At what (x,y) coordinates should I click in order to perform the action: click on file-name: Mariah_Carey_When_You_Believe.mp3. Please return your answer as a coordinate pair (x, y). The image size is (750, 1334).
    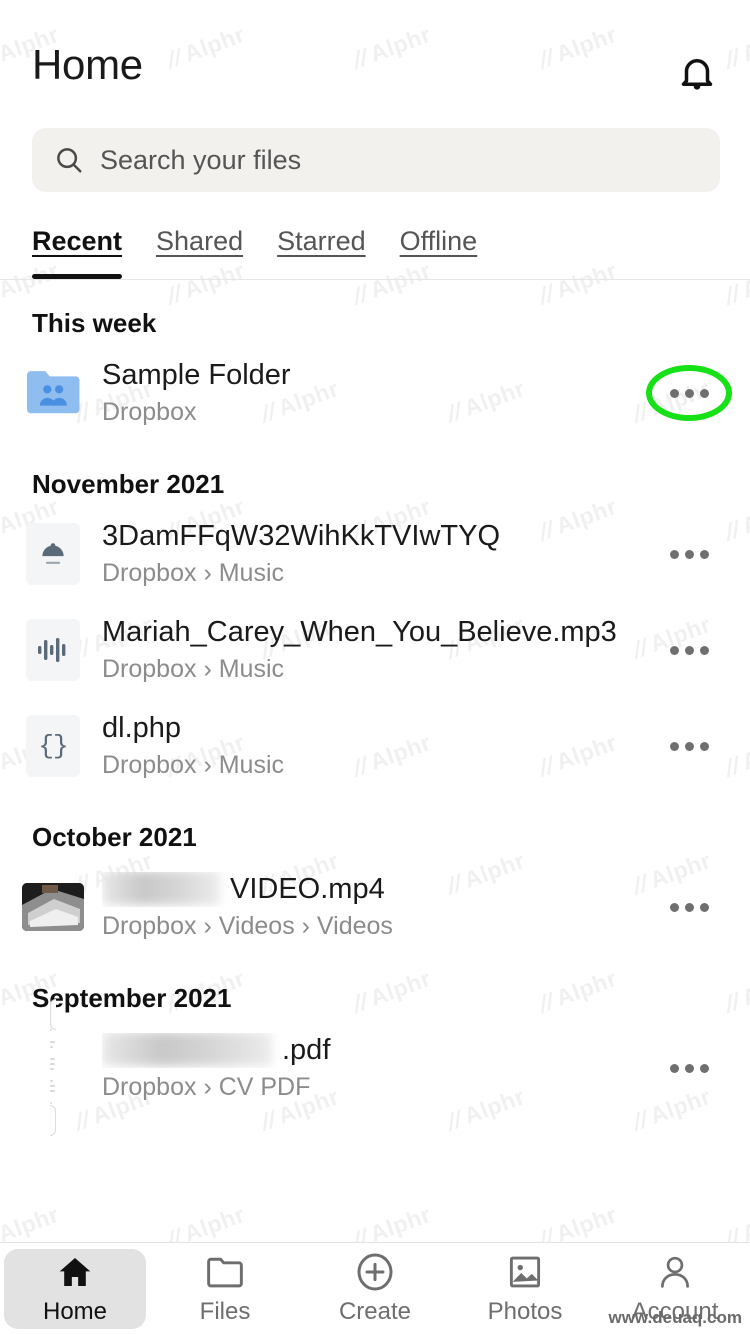
    Looking at the image, I should click on (359, 631).